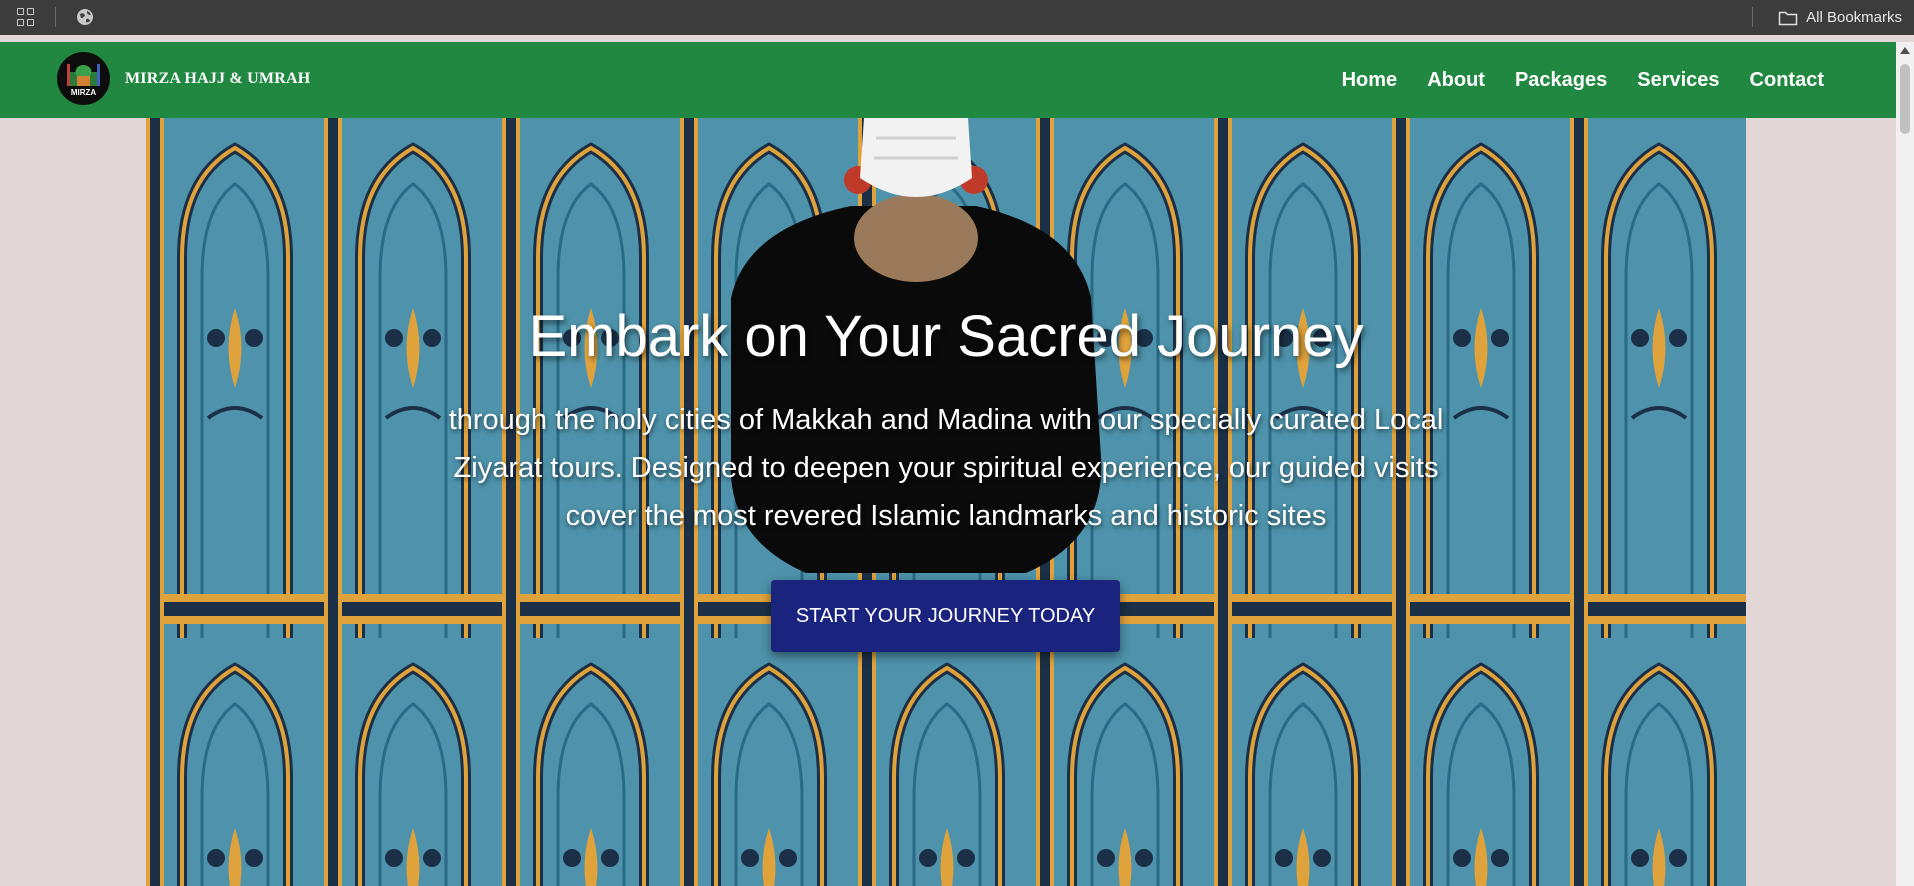  I want to click on all-bookmarks-button: All Bookmarks, so click(1840, 17).